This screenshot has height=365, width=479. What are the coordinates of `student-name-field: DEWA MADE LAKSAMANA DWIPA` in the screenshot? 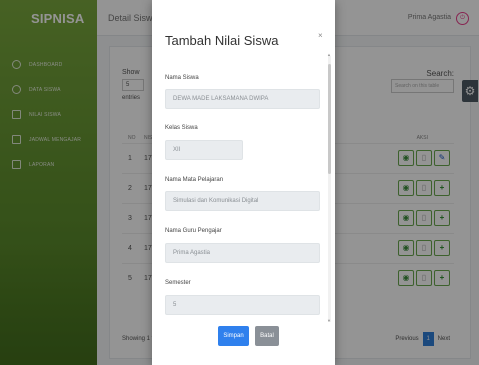 It's located at (242, 99).